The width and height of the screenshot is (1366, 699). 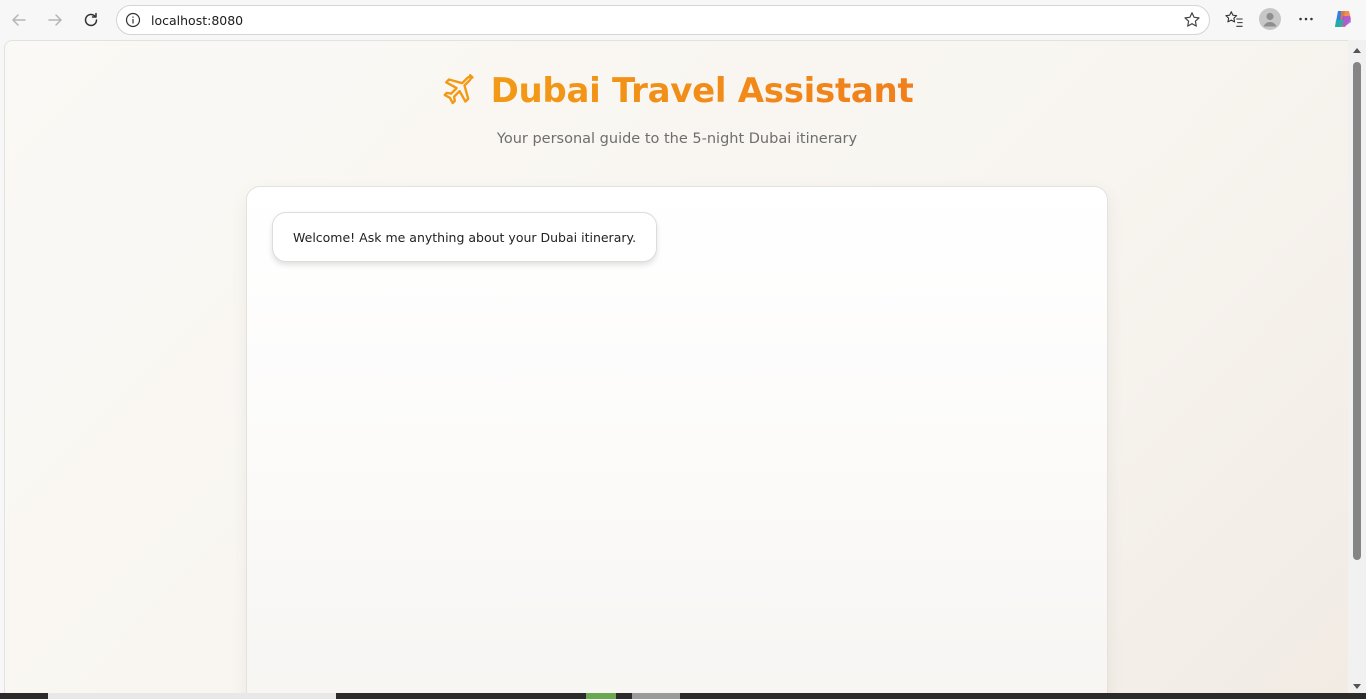 What do you see at coordinates (702, 91) in the screenshot?
I see `page-title: Dubai Travel Assistant` at bounding box center [702, 91].